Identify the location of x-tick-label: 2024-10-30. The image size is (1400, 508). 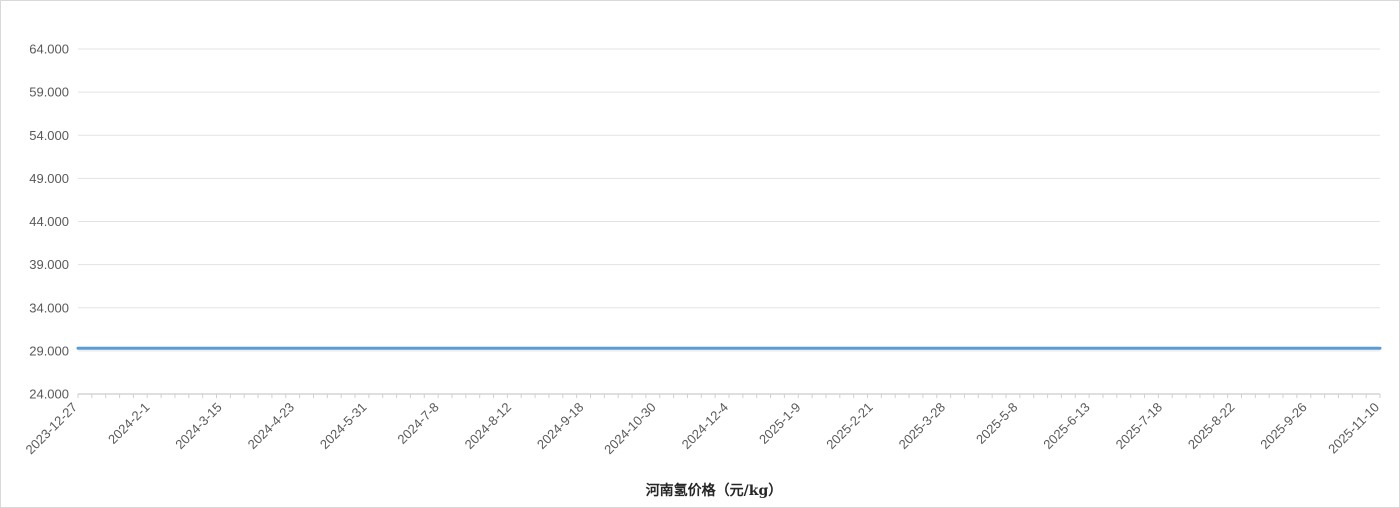
(630, 429).